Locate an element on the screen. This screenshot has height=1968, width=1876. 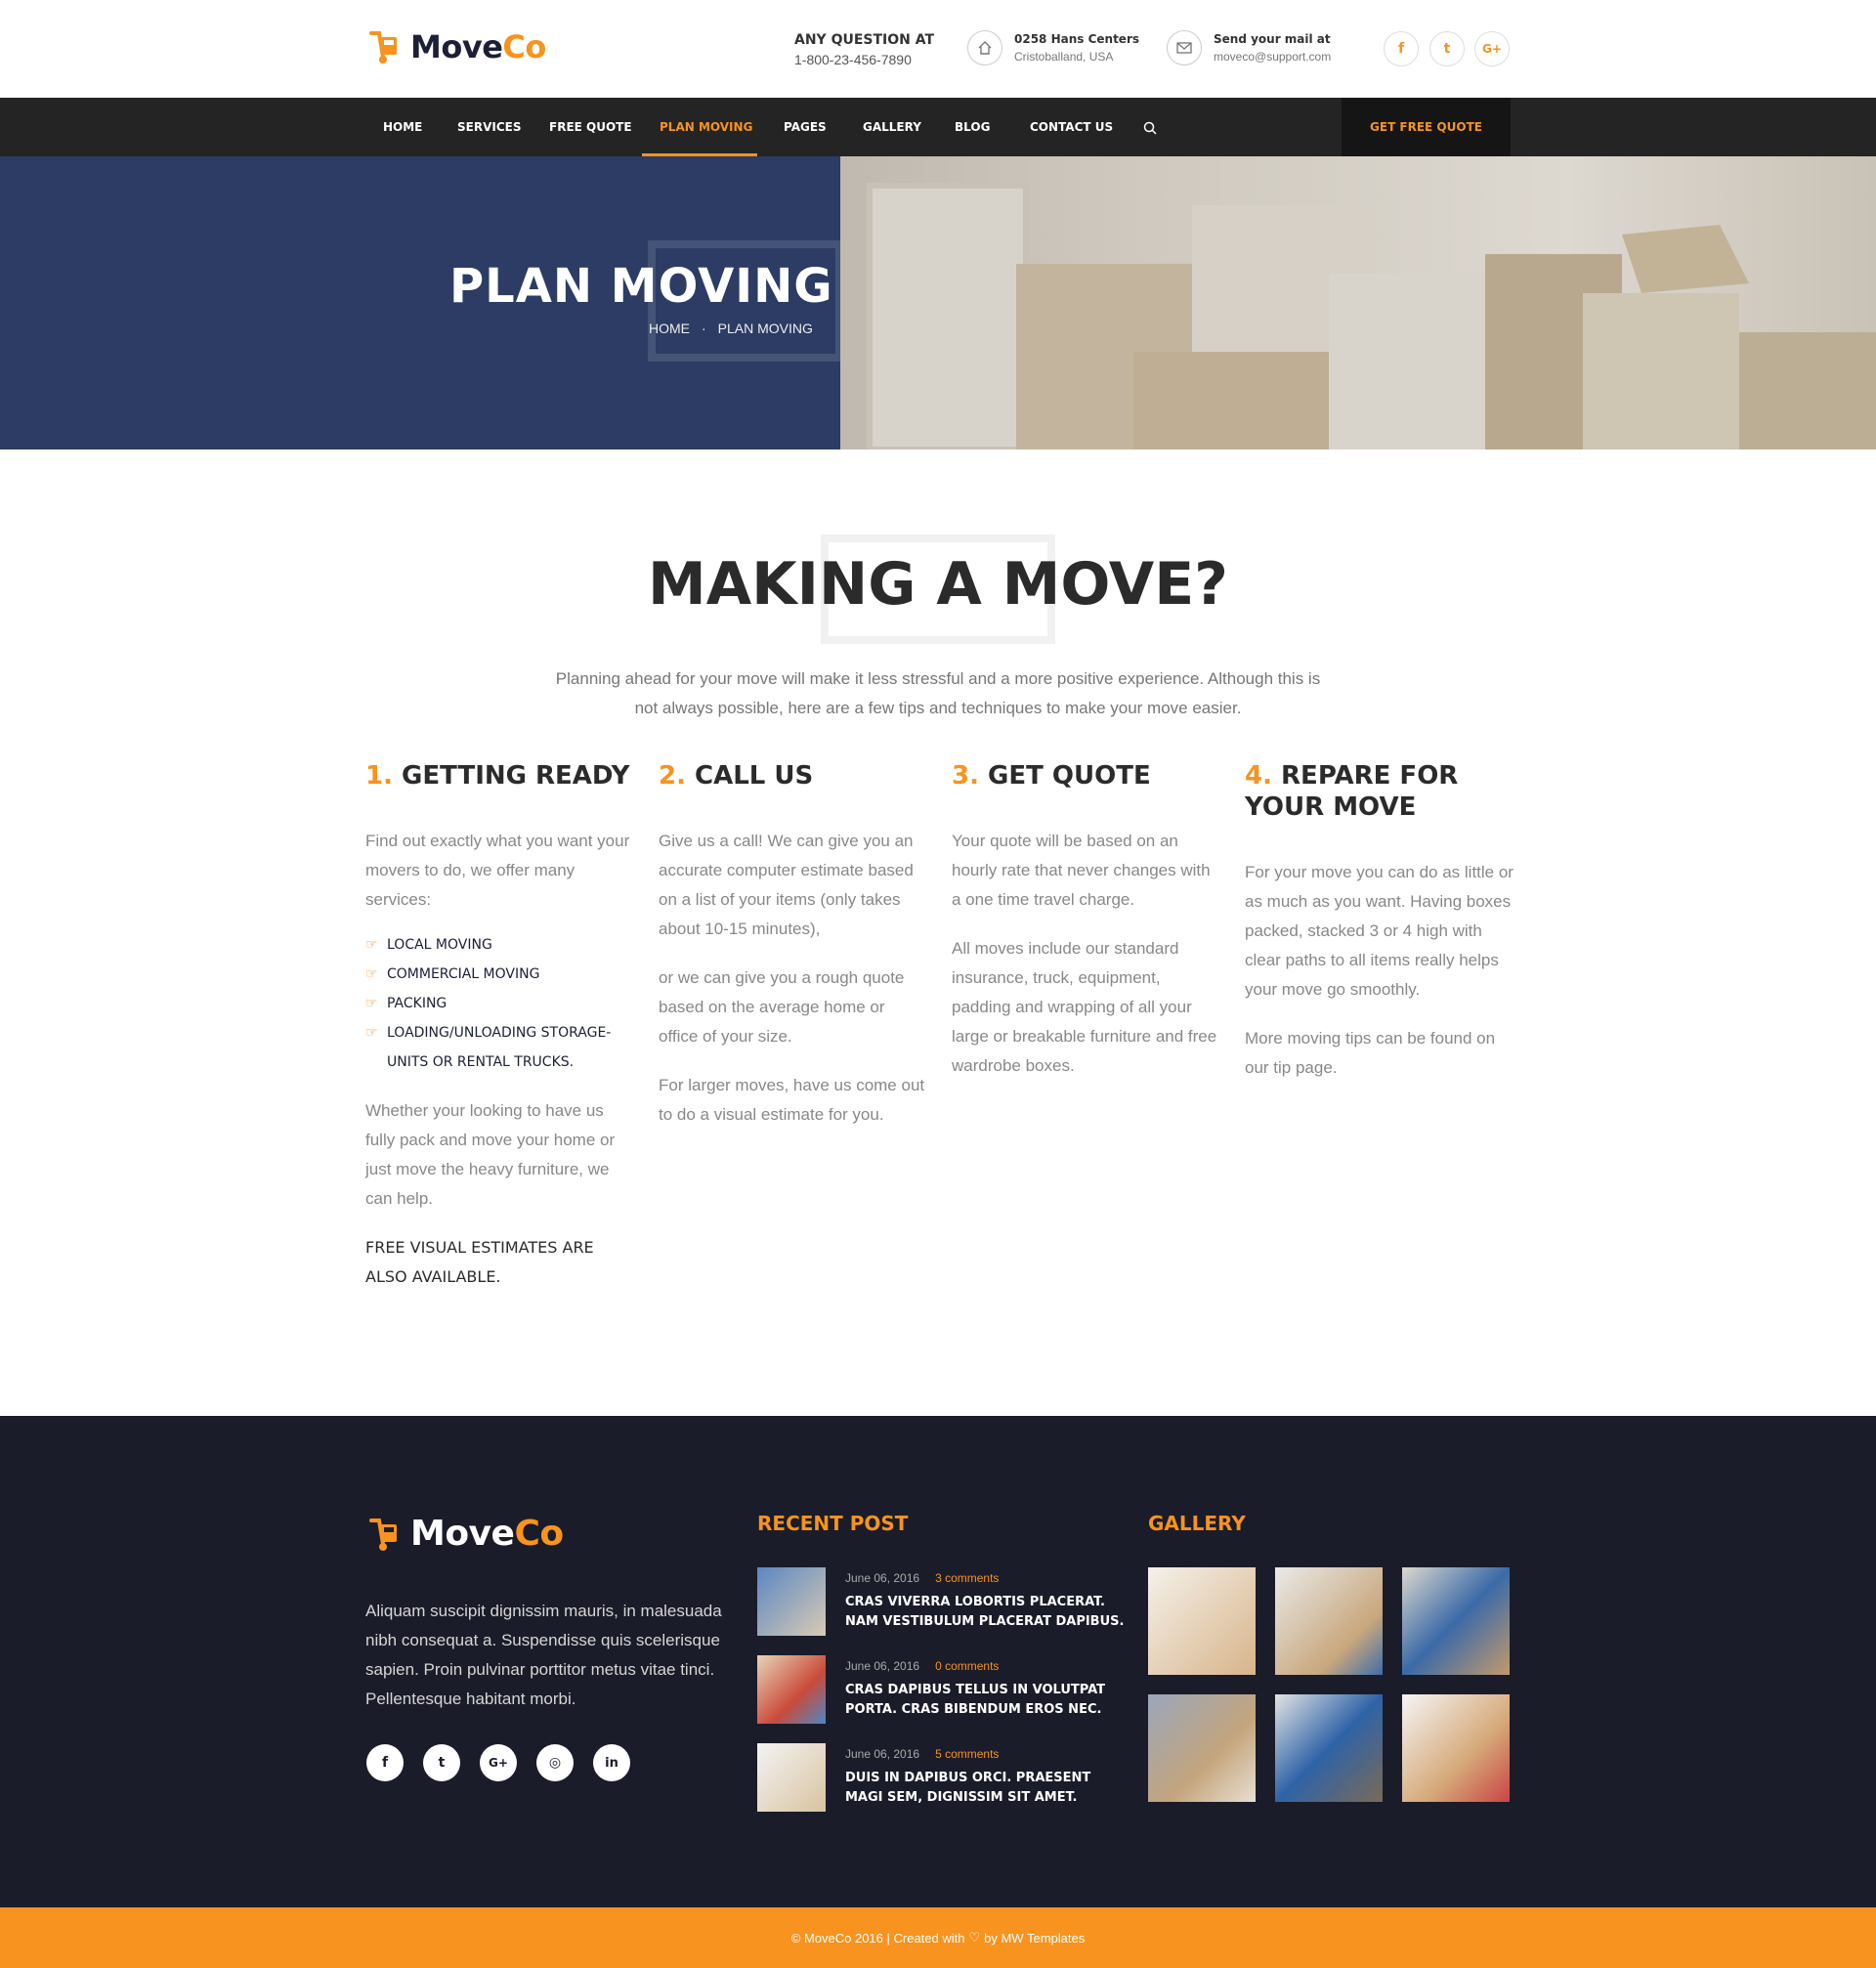
address-contact: 0258 Hans Centers Cristoballand, USA is located at coordinates (1053, 47).